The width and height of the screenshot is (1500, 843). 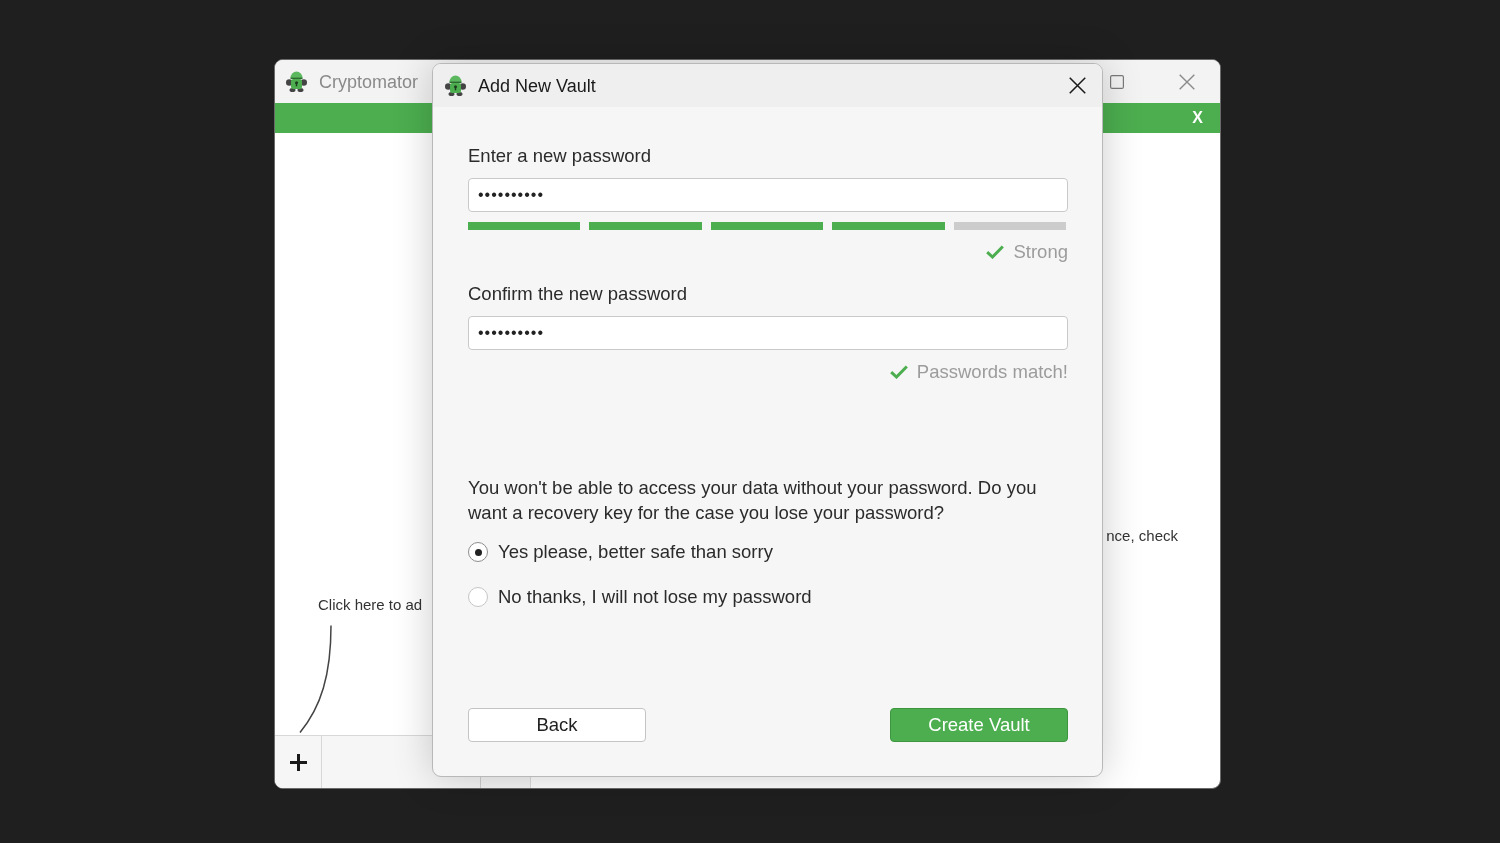 I want to click on back-button: Back, so click(x=557, y=725).